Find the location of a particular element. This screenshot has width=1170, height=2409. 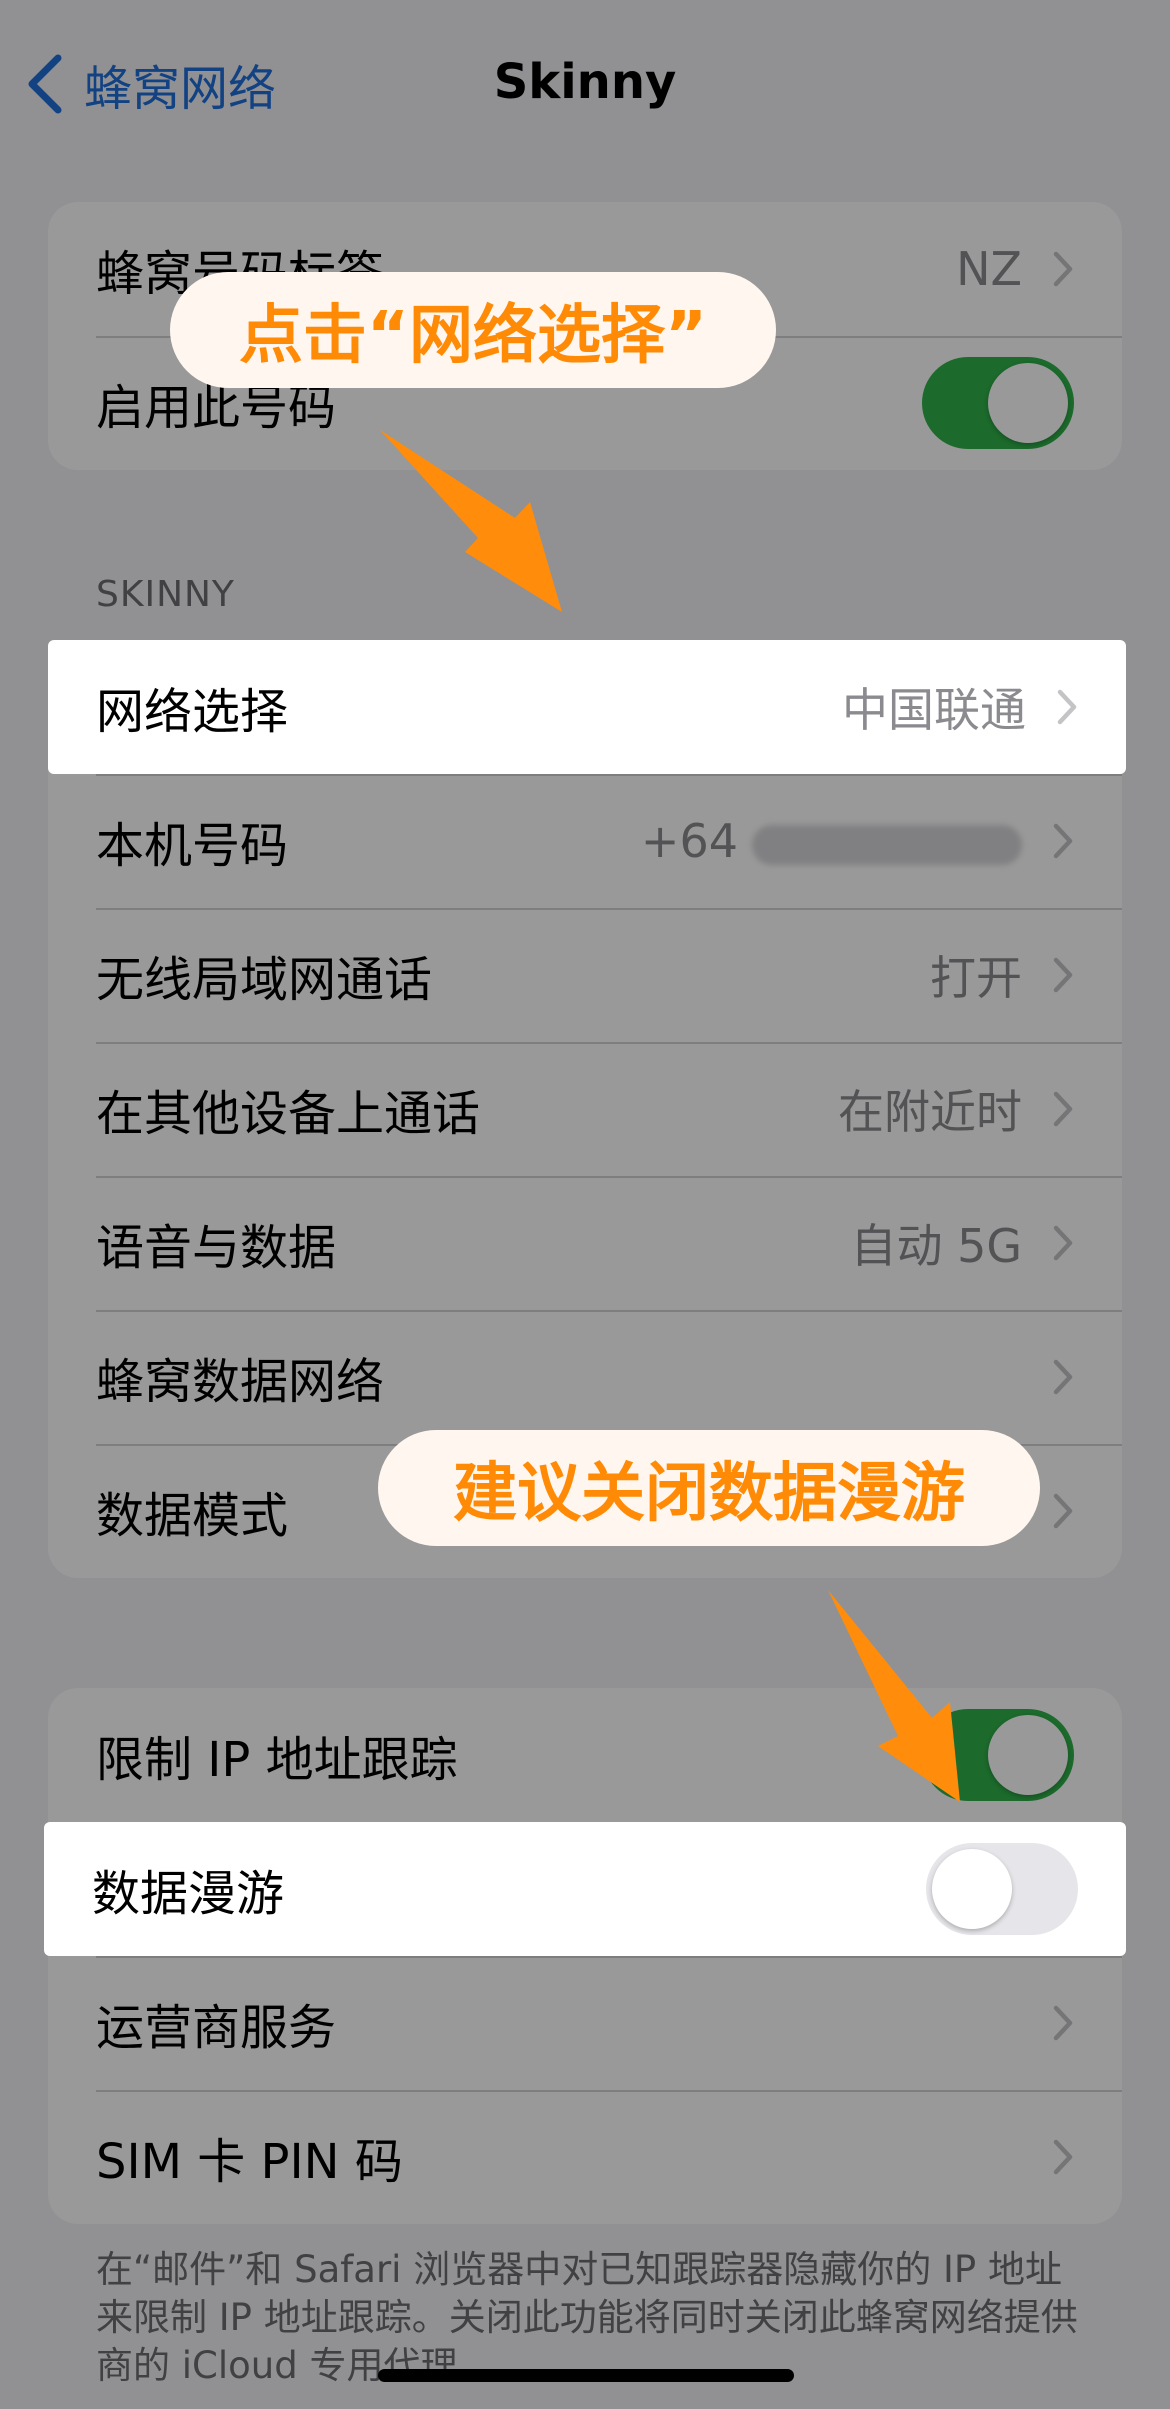

wifi-calling-row: 无线局域网通话 打开 is located at coordinates (585, 975).